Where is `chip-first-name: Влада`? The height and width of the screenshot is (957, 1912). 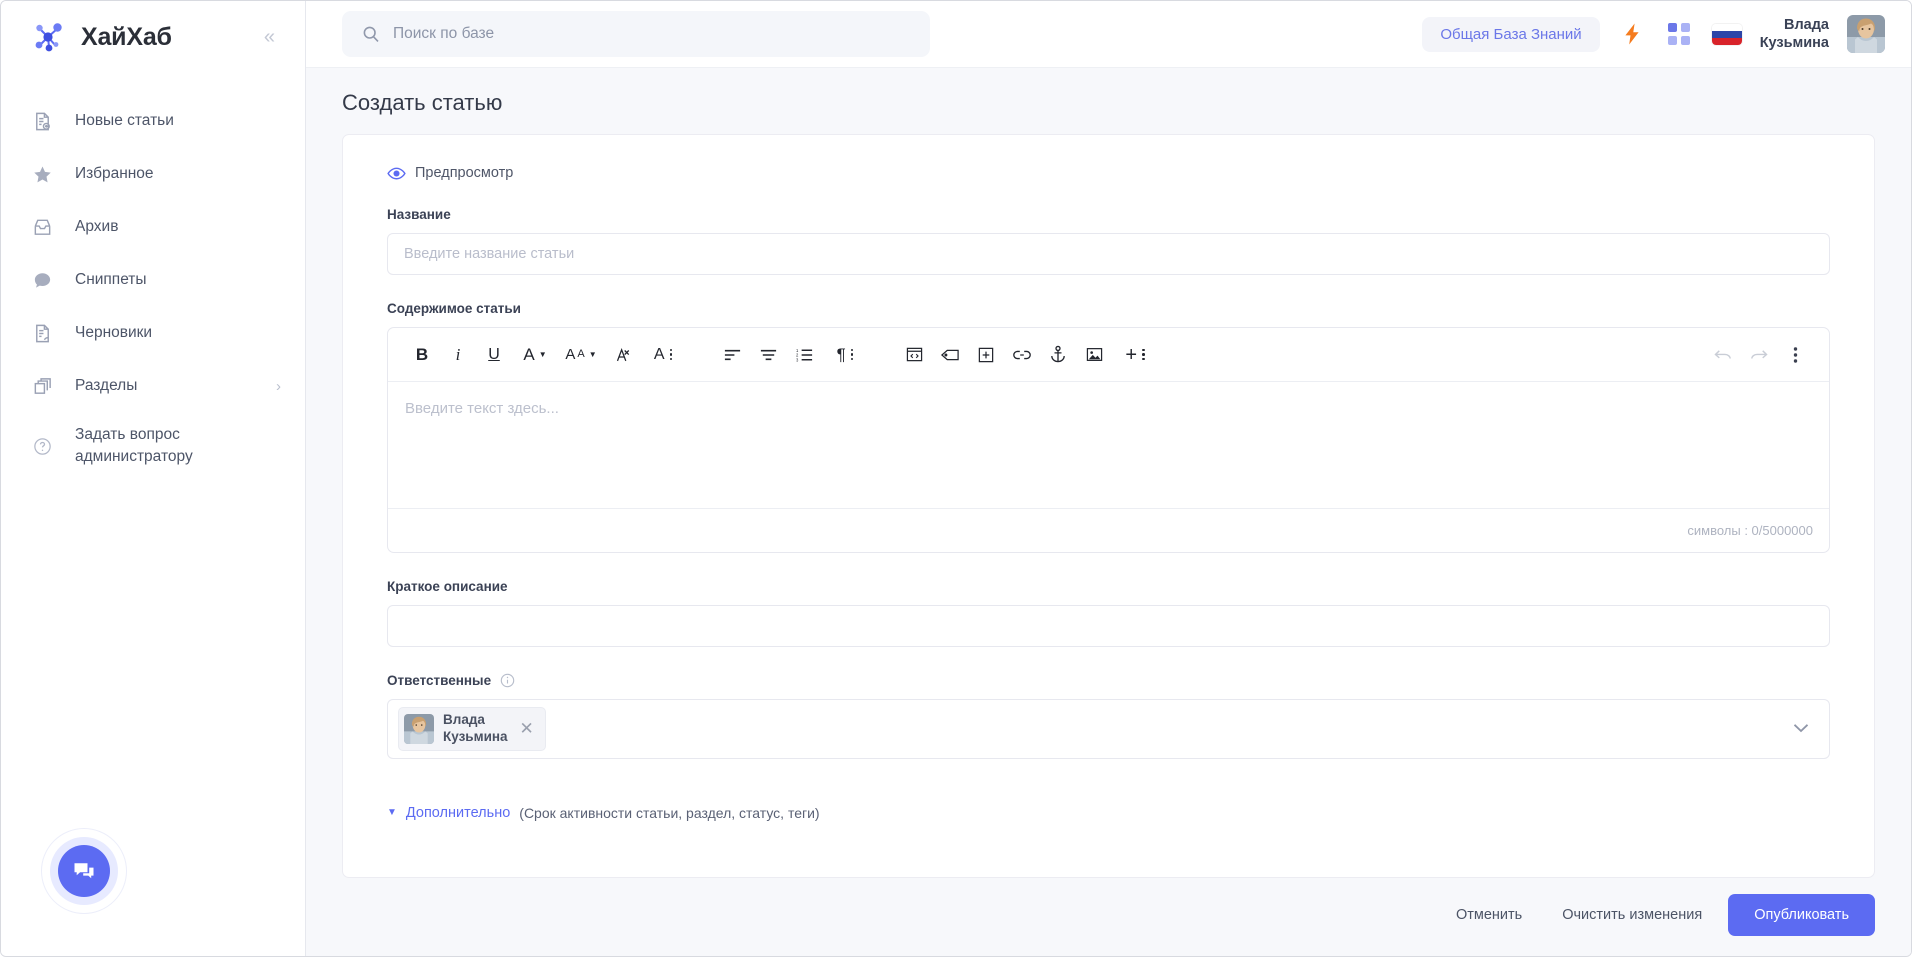
chip-first-name: Влада is located at coordinates (464, 719).